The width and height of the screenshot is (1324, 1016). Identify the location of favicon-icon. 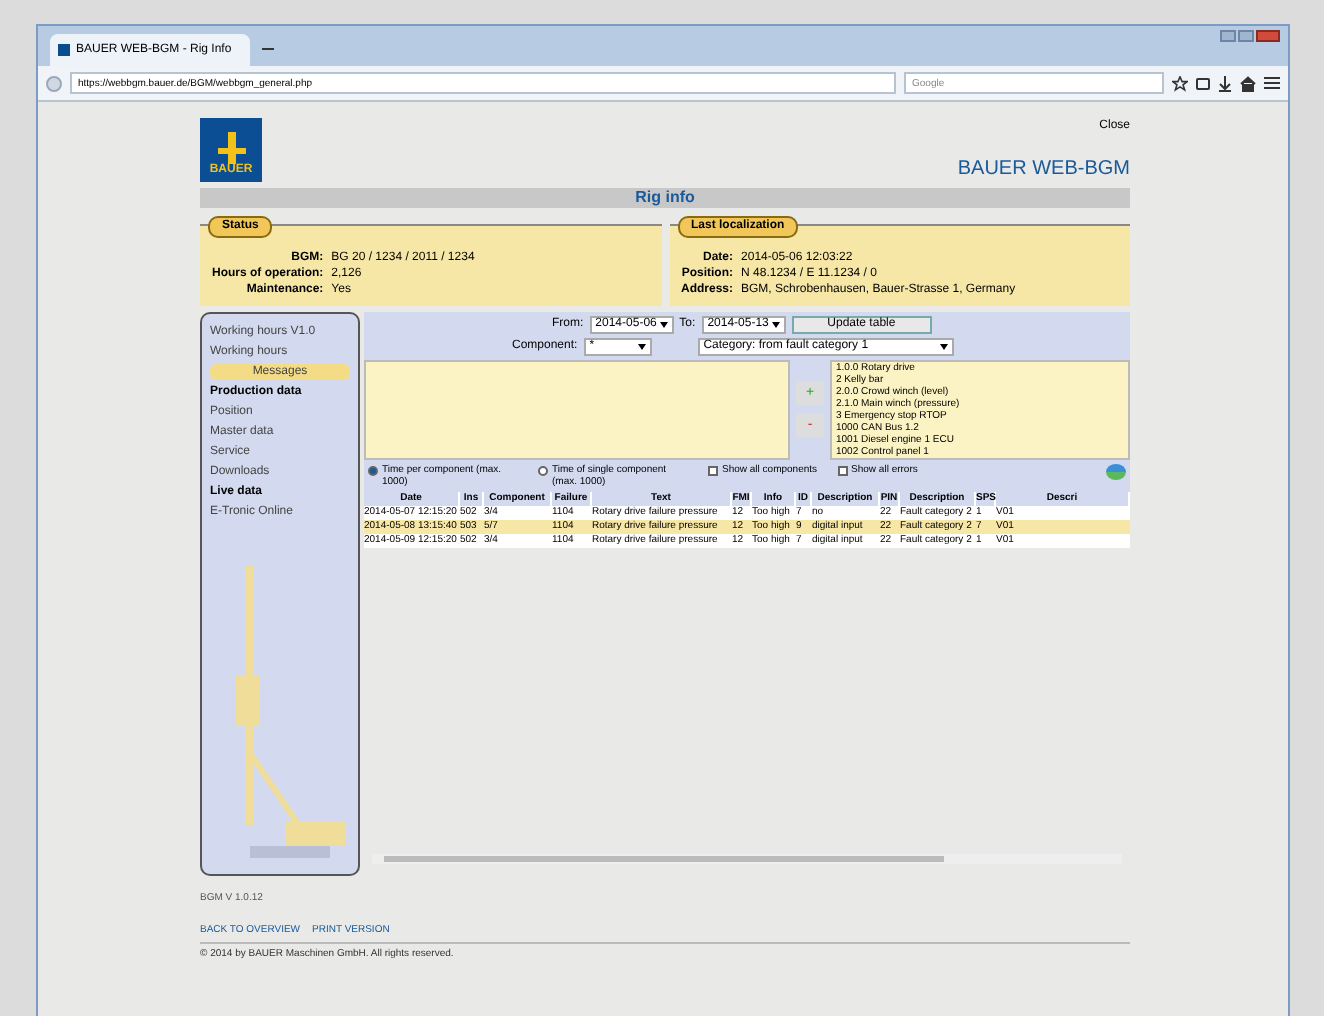
(64, 50).